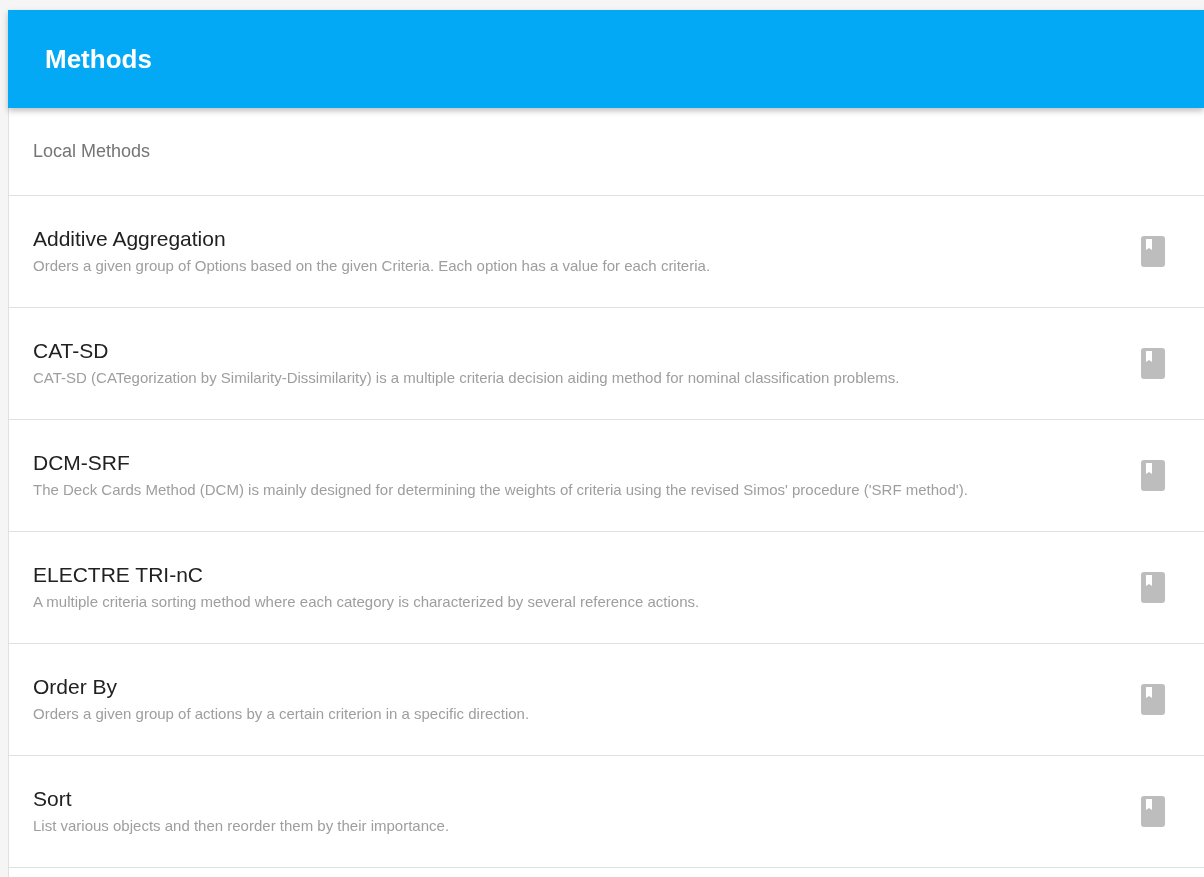  What do you see at coordinates (118, 575) in the screenshot?
I see `method-name: ELECTRE TRI-nC` at bounding box center [118, 575].